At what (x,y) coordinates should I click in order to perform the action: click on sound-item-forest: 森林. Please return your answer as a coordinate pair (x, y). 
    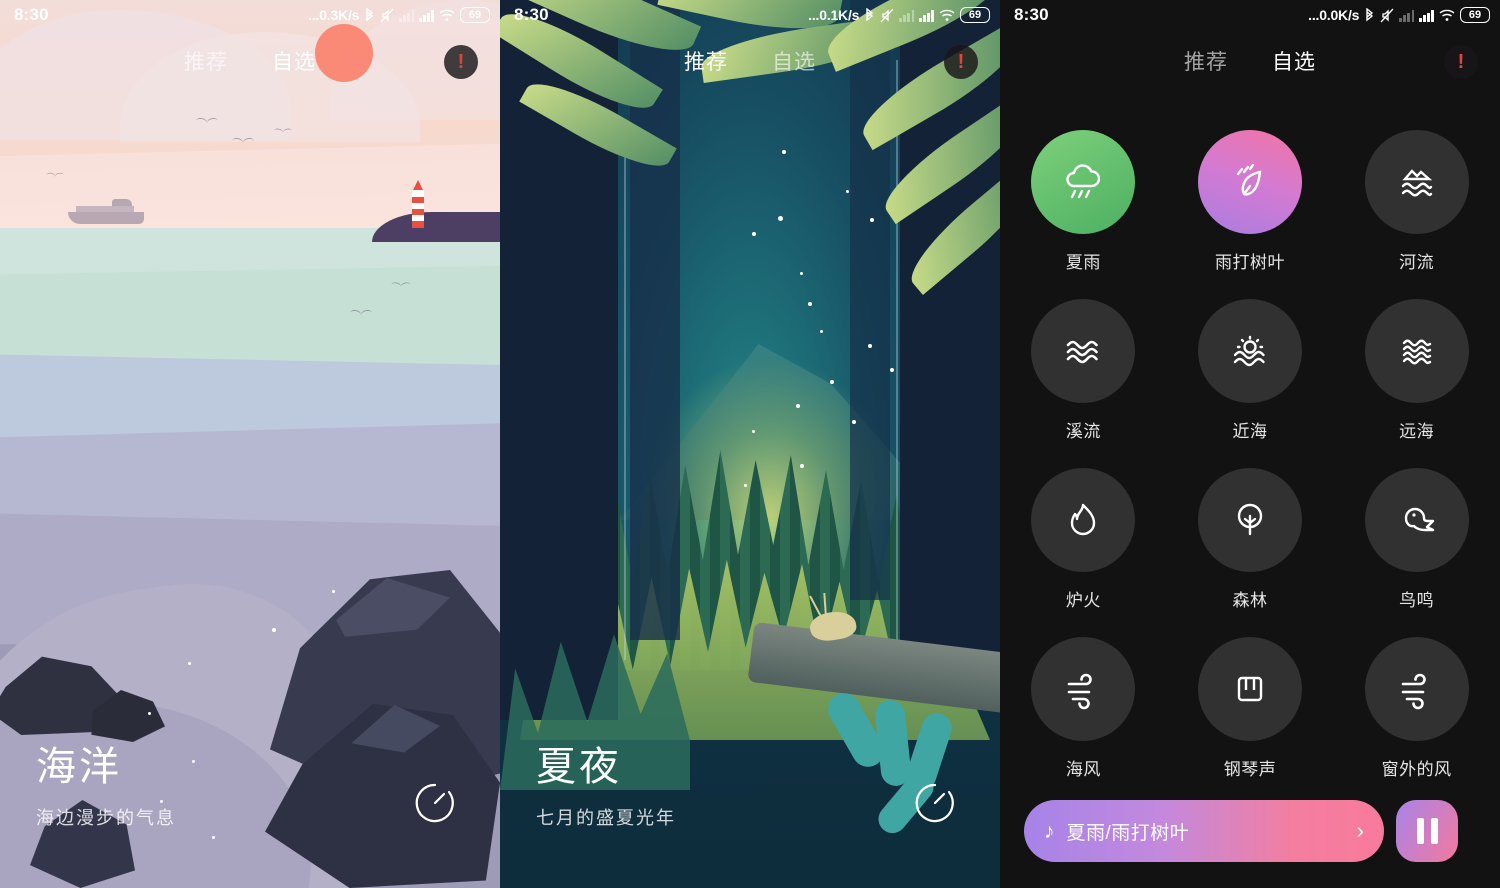
    Looking at the image, I should click on (1250, 539).